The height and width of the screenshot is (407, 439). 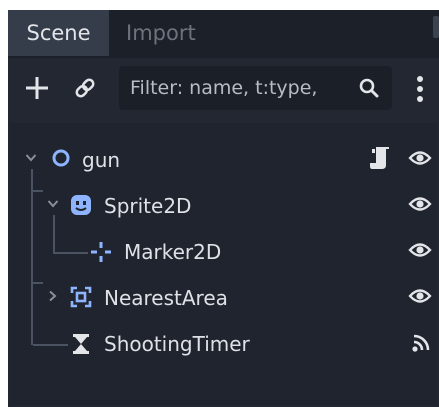 What do you see at coordinates (81, 344) in the screenshot?
I see `hourglass-icon` at bounding box center [81, 344].